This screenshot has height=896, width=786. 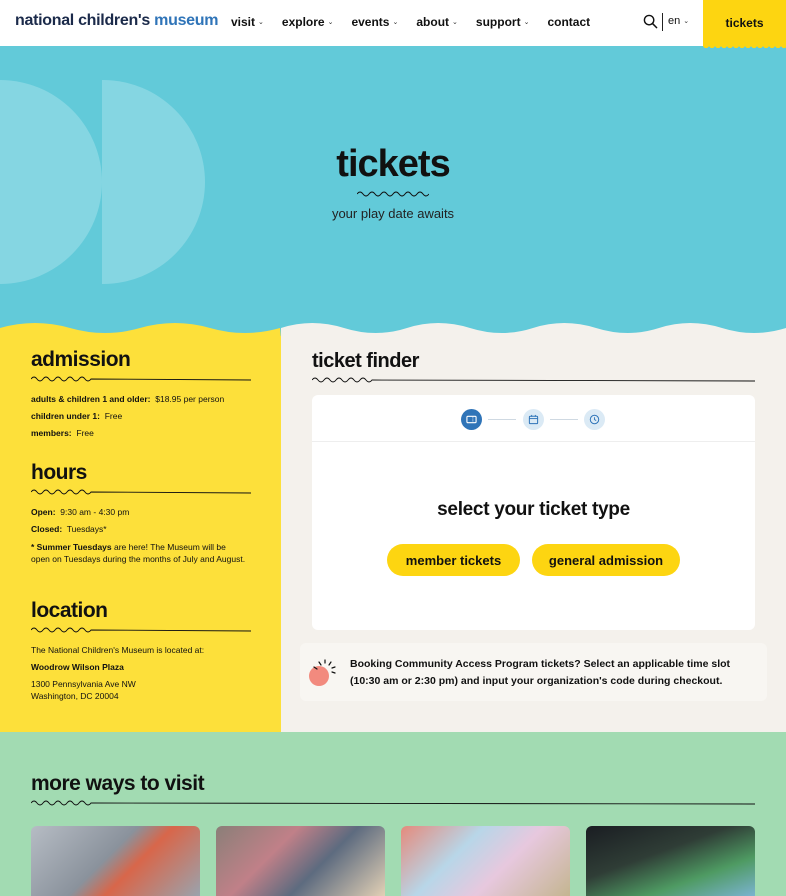 What do you see at coordinates (503, 22) in the screenshot?
I see `nav-item-support: support ⌄` at bounding box center [503, 22].